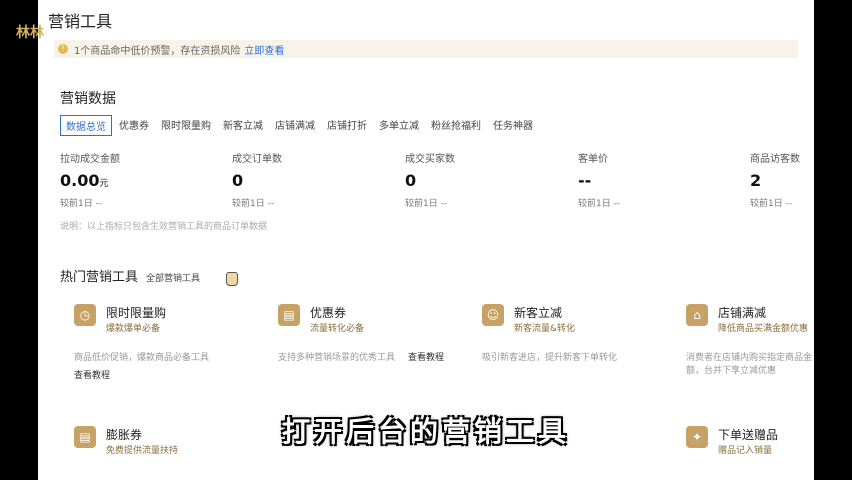 The image size is (852, 480). Describe the element at coordinates (80, 21) in the screenshot. I see `page-title: 营销工具` at that location.